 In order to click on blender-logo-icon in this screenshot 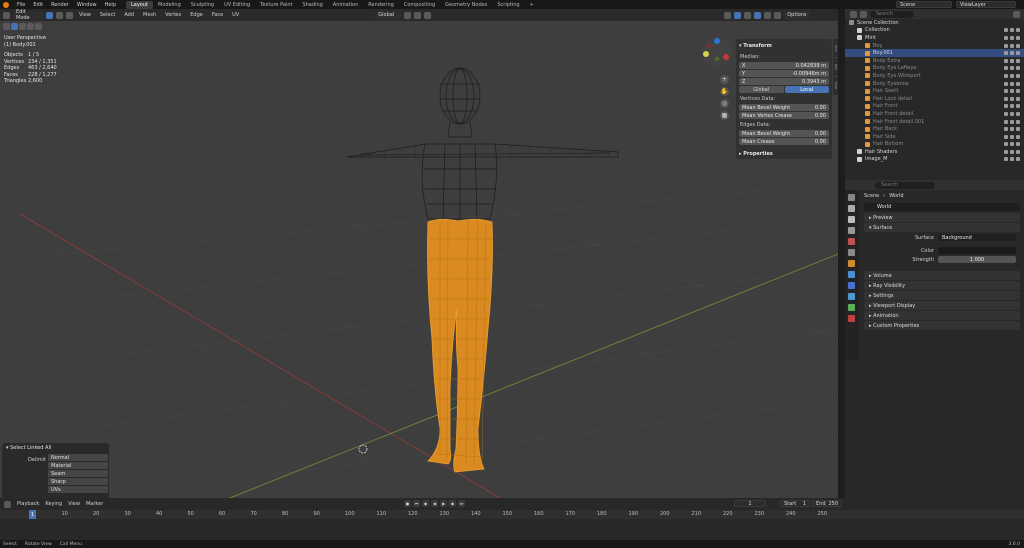, I will do `click(6, 4)`.